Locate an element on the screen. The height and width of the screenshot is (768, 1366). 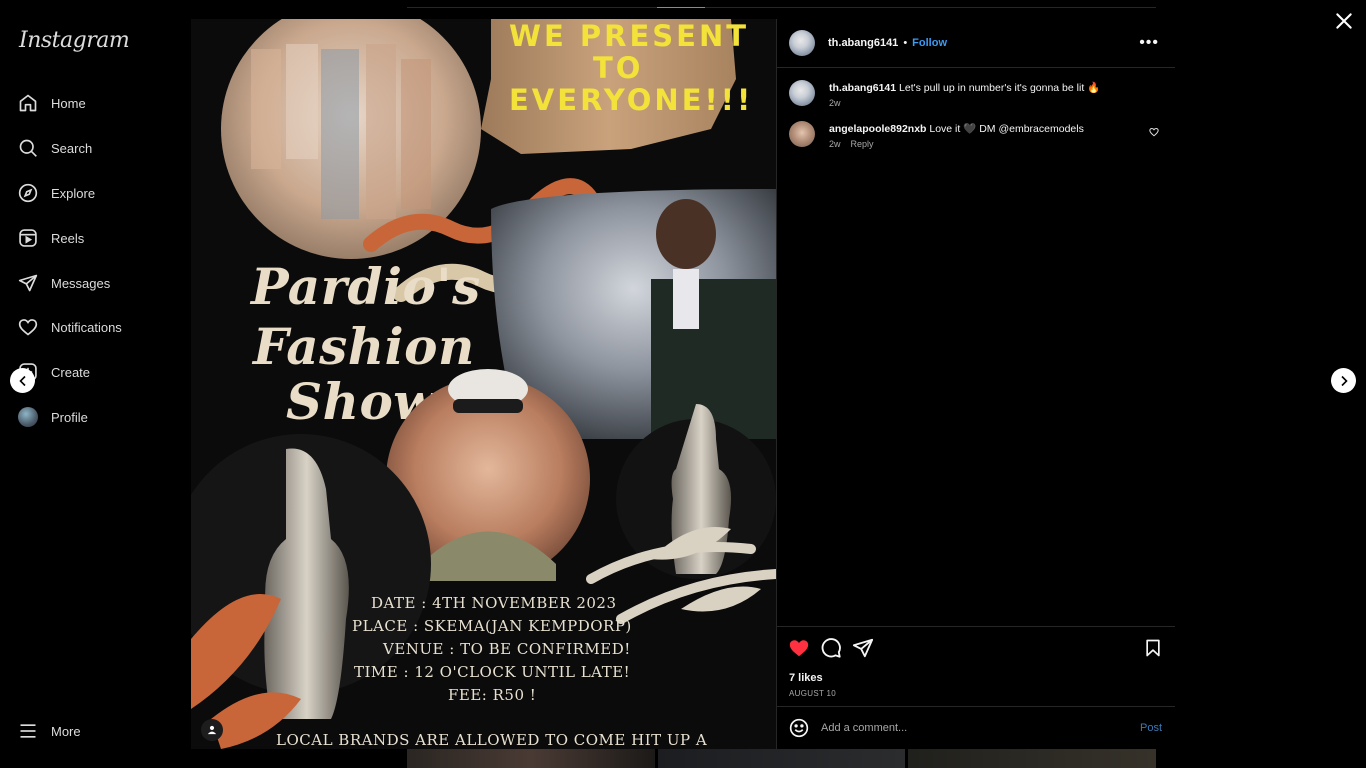
sidebar-more: More is located at coordinates (49, 731).